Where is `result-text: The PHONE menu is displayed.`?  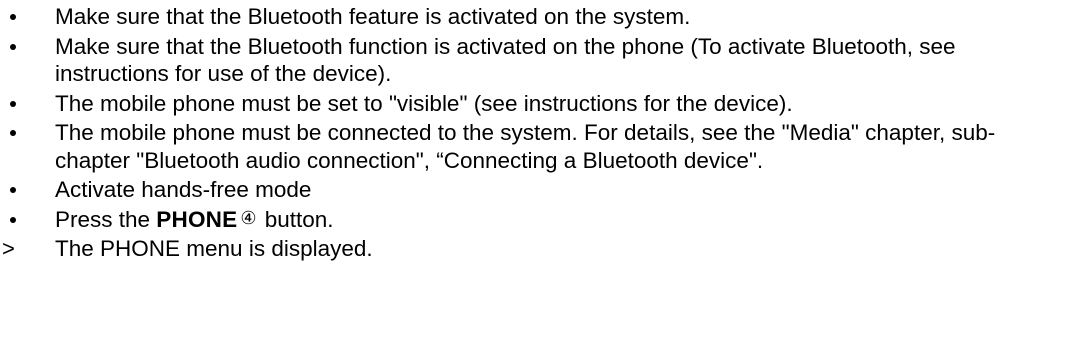 result-text: The PHONE menu is displayed. is located at coordinates (214, 248).